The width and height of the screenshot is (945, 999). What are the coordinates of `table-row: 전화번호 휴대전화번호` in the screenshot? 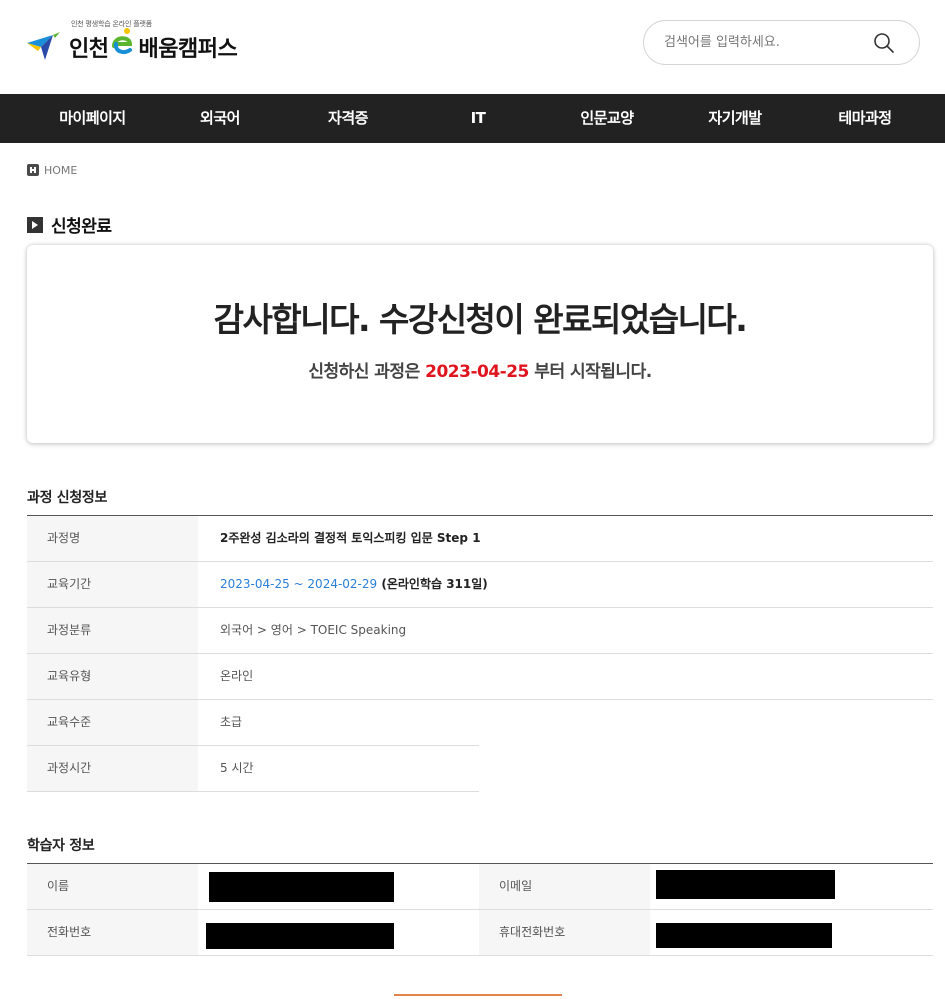 It's located at (480, 933).